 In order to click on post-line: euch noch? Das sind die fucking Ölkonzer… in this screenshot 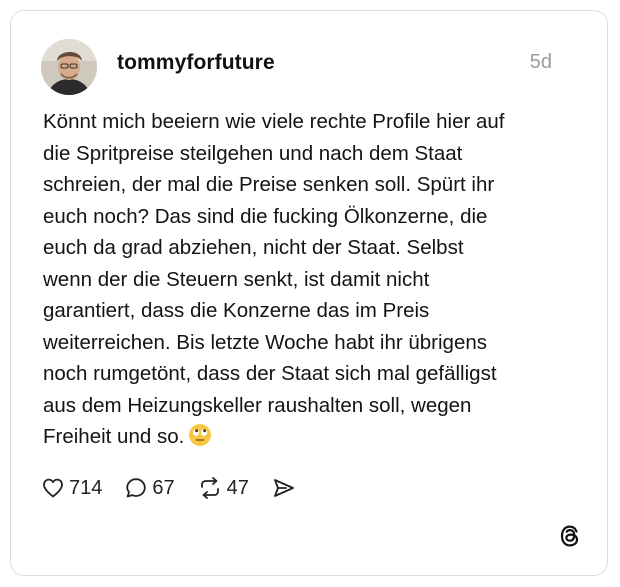, I will do `click(265, 216)`.